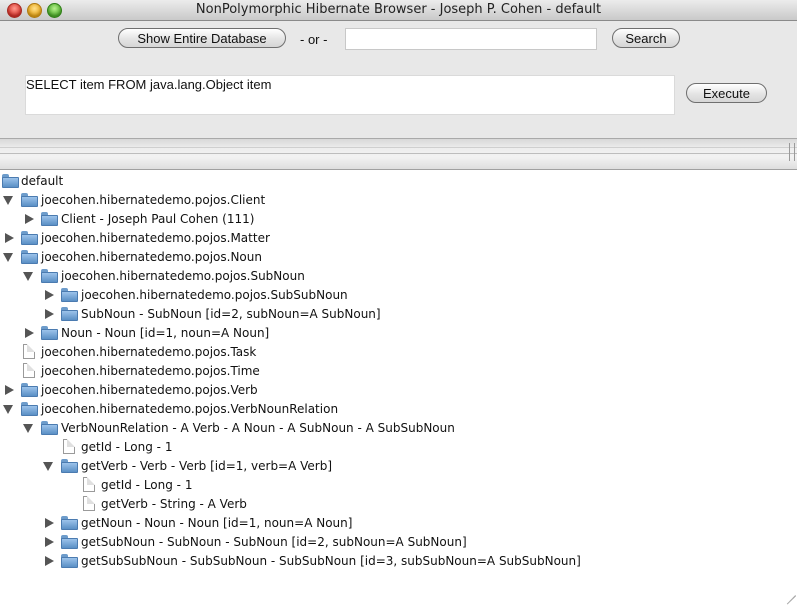 The height and width of the screenshot is (605, 797). I want to click on tree-node: joecohen.hibernatedemo.pojos.Matter, so click(398, 238).